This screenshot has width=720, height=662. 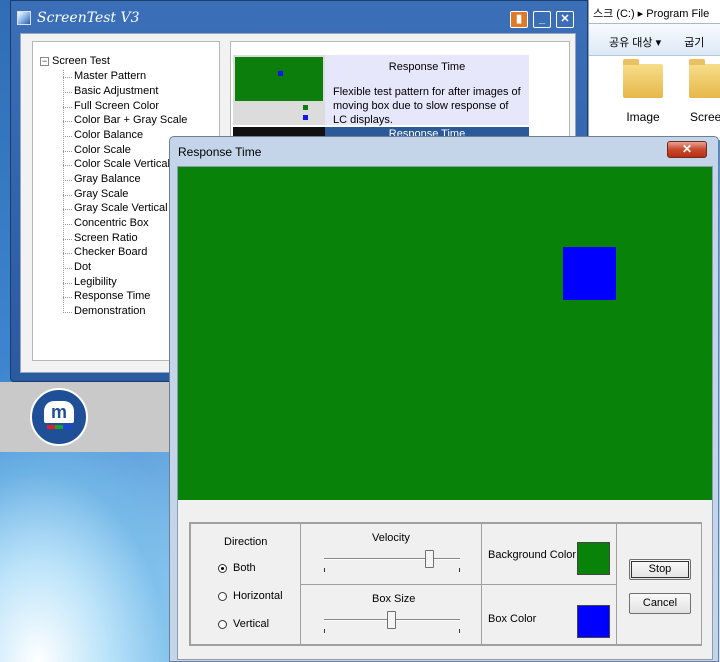 What do you see at coordinates (251, 624) in the screenshot?
I see `radio-vertical-label: Vertical` at bounding box center [251, 624].